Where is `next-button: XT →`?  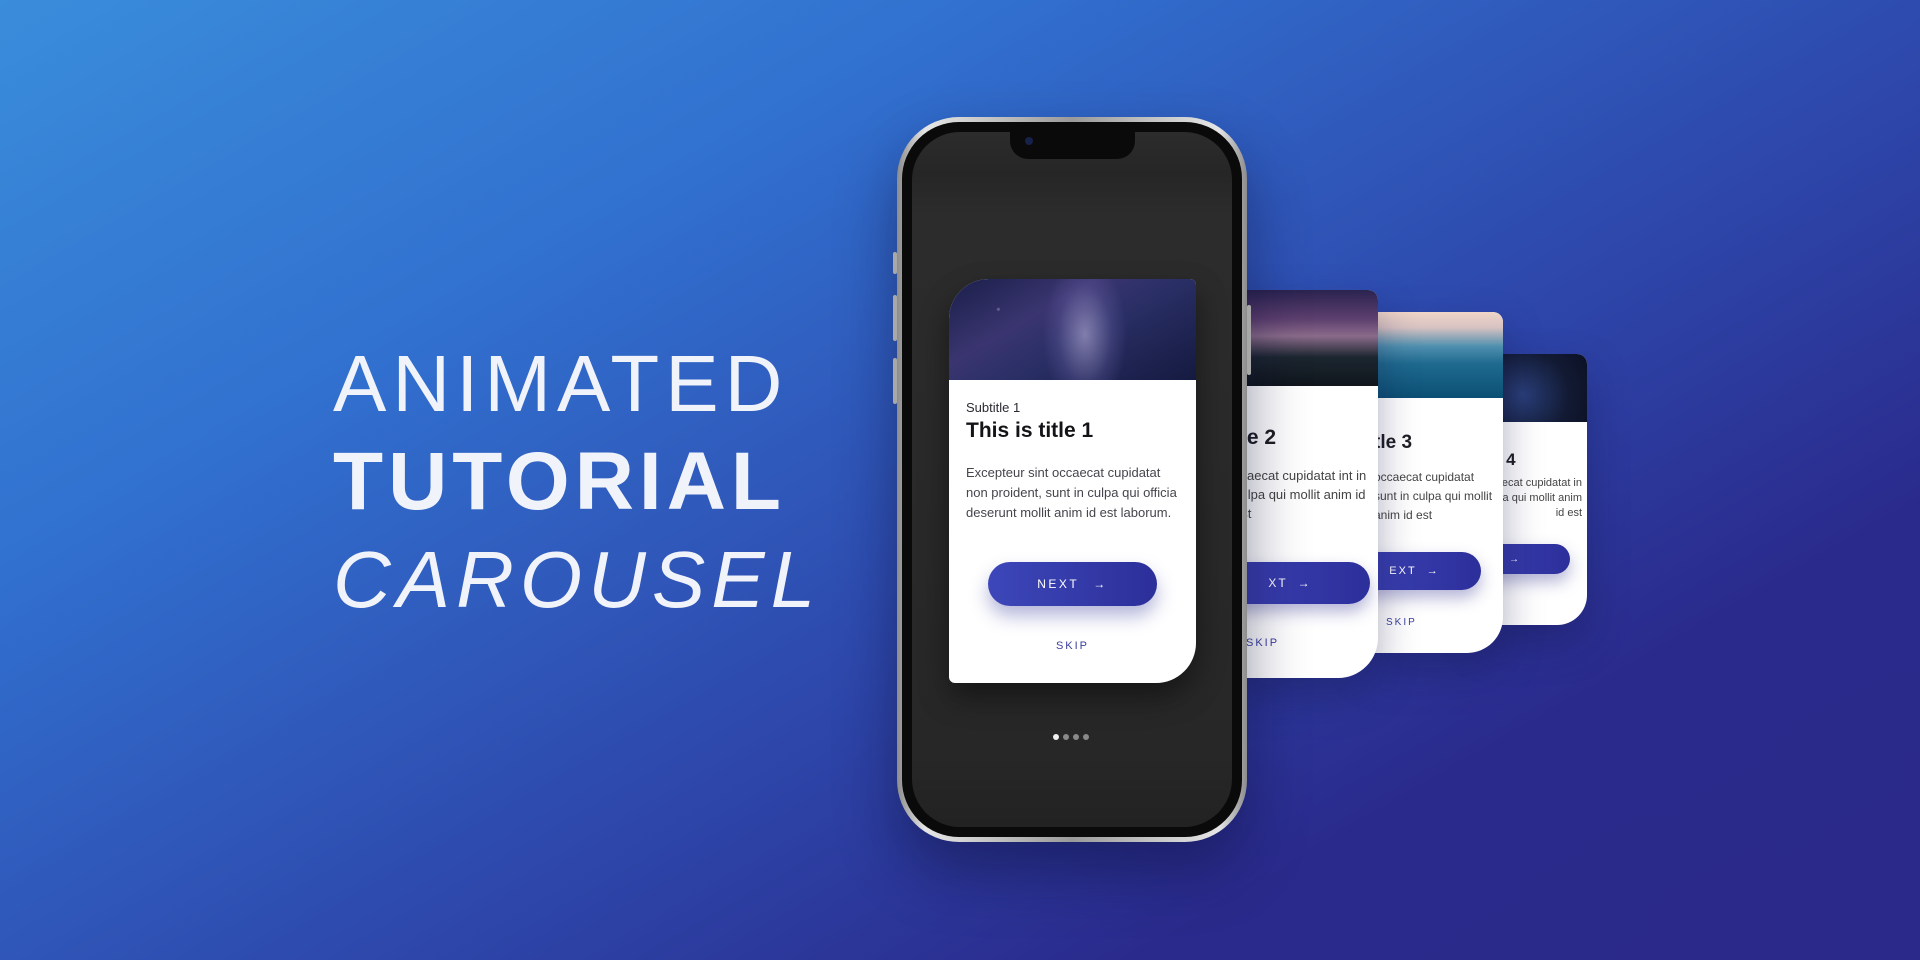
next-button: XT → is located at coordinates (1300, 583).